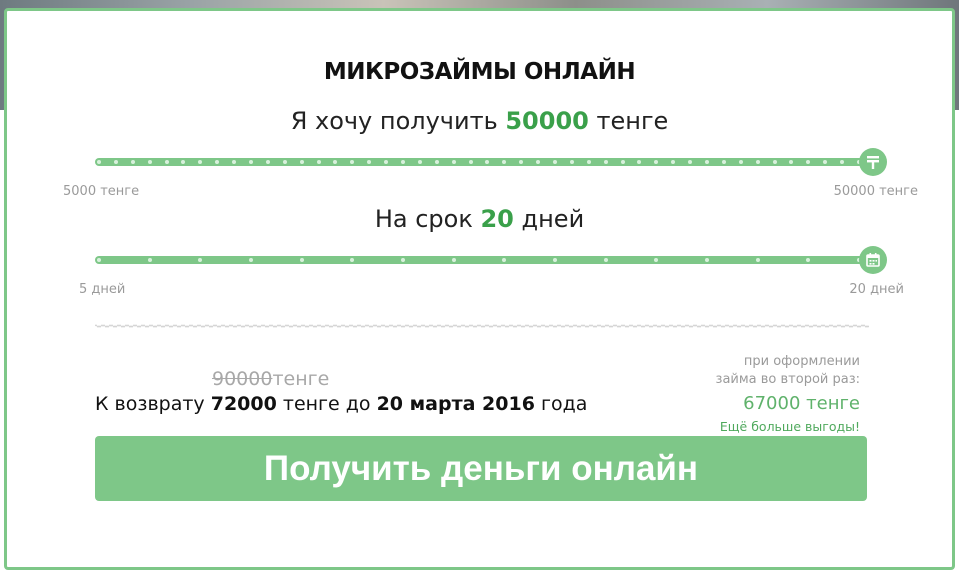 This screenshot has width=959, height=575. Describe the element at coordinates (632, 121) in the screenshot. I see `amount-suffix: тенге` at that location.